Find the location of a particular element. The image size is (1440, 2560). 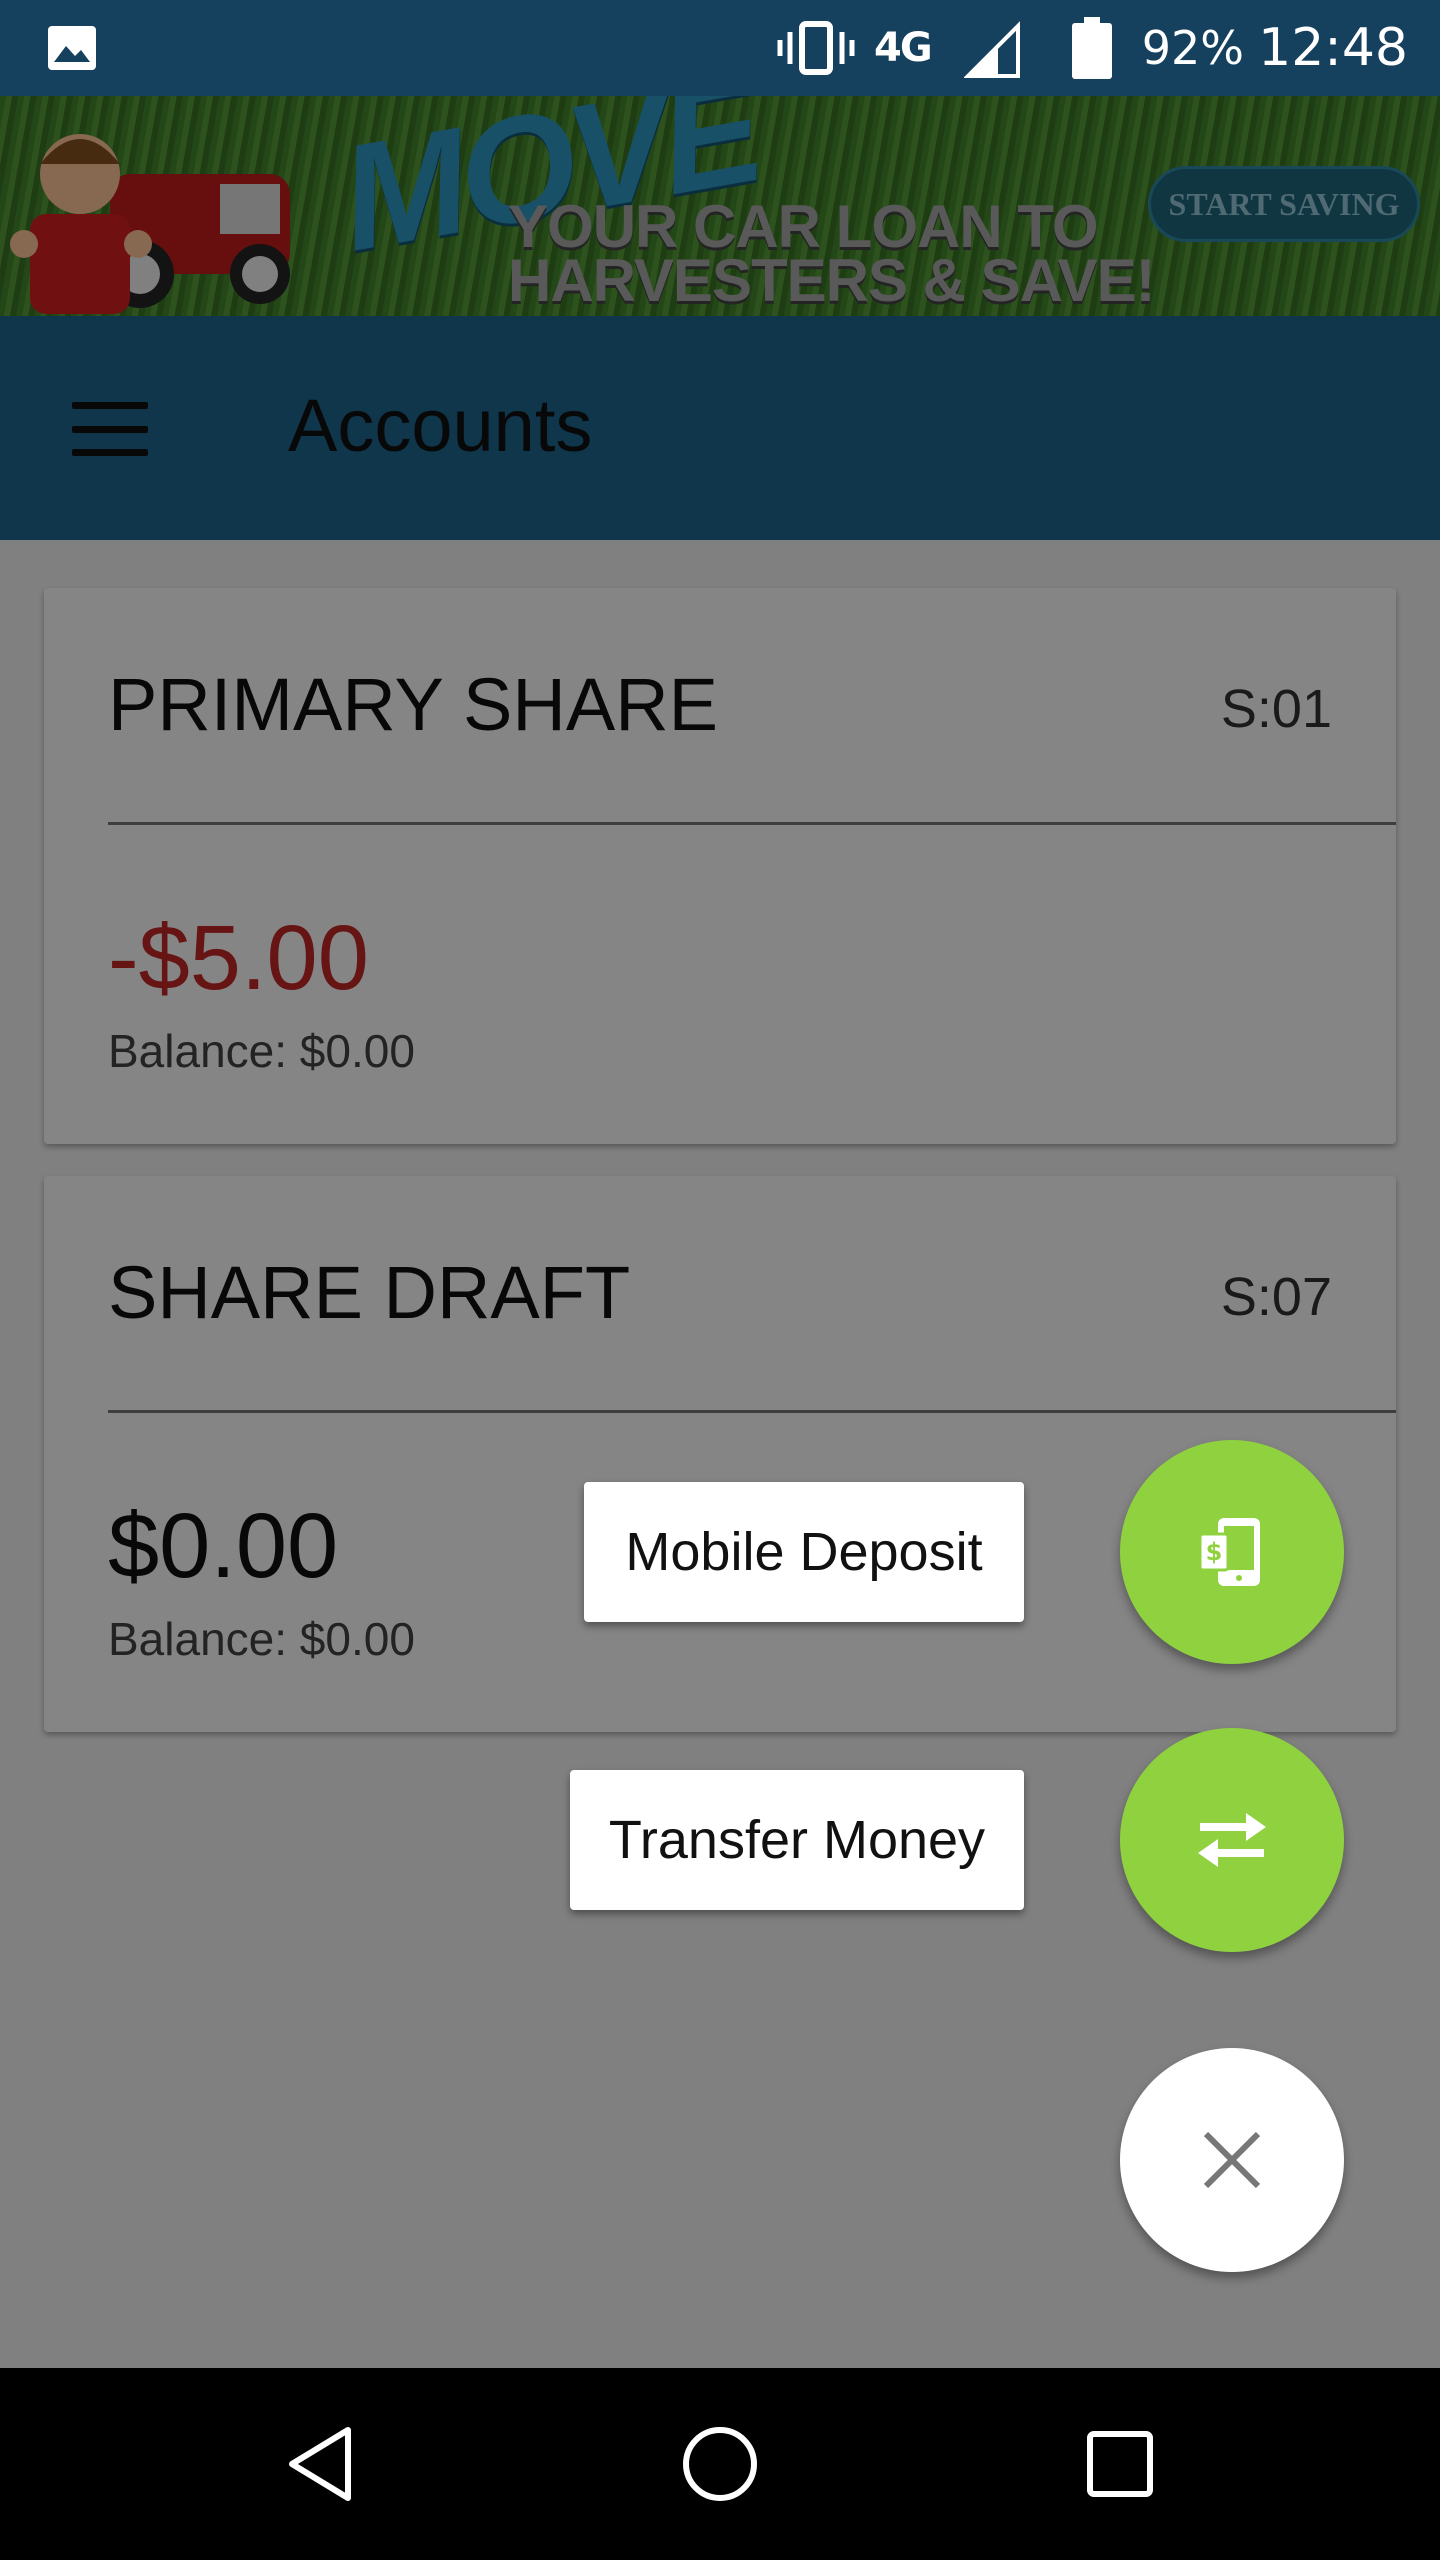

close-icon is located at coordinates (1232, 2160).